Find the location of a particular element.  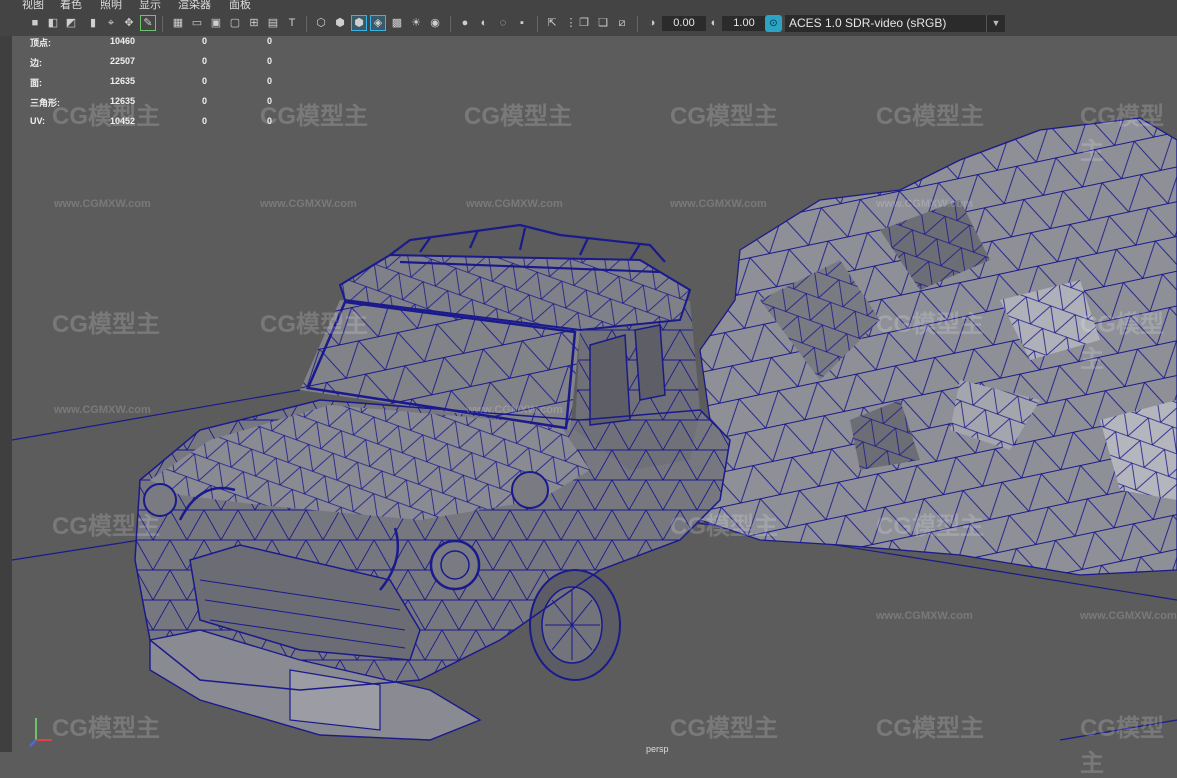

xray-joints-icon: ◐ is located at coordinates (484, 23).